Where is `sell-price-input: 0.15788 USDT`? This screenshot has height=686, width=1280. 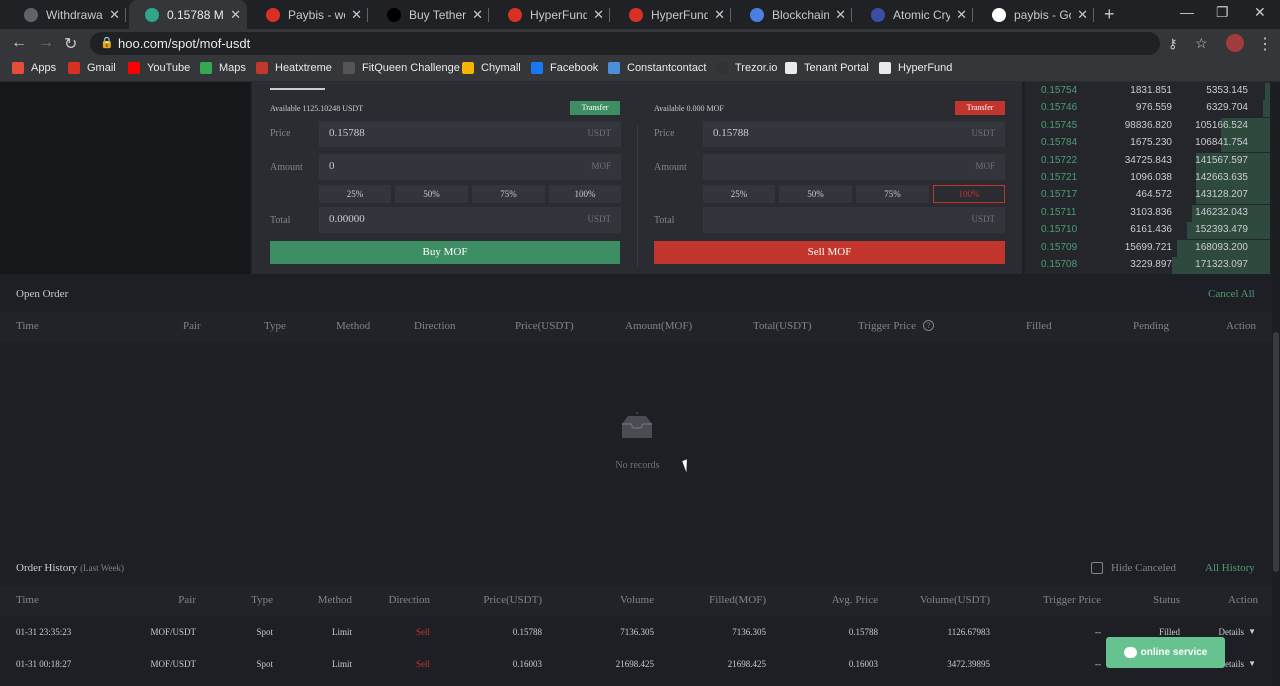
sell-price-input: 0.15788 USDT is located at coordinates (854, 134).